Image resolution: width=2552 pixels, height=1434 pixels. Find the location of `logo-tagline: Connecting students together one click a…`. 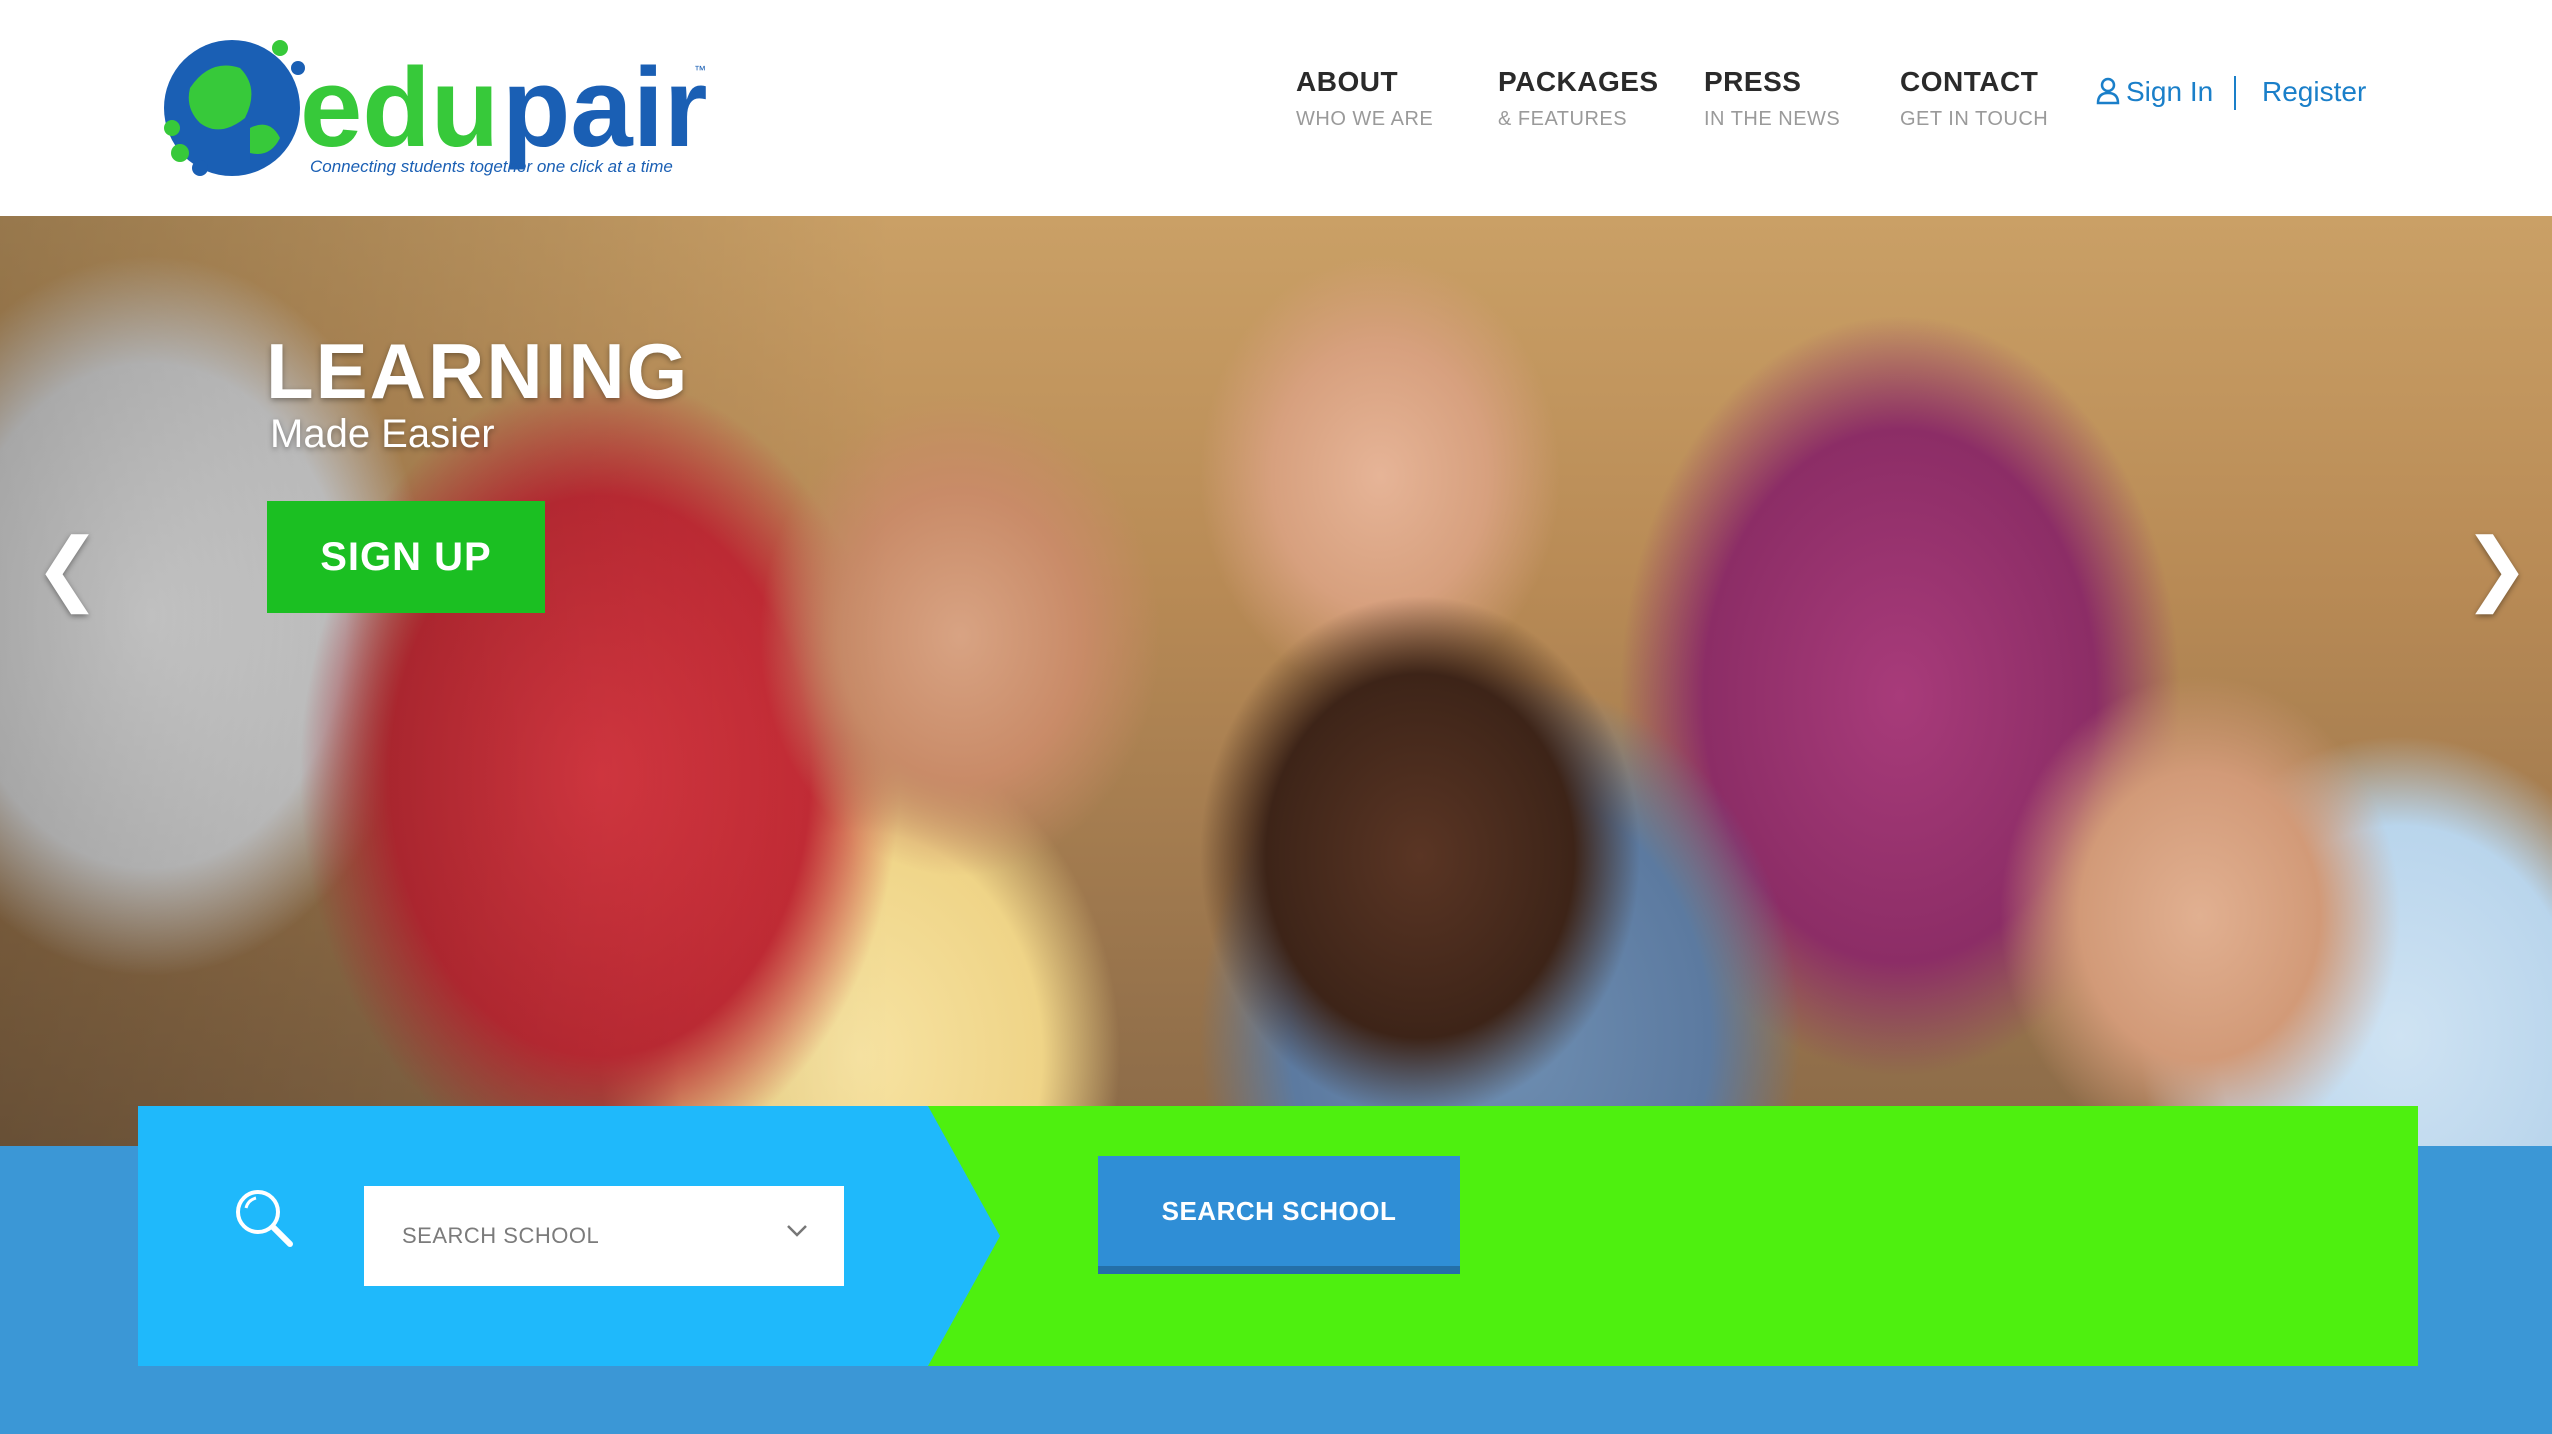

logo-tagline: Connecting students together one click a… is located at coordinates (491, 166).